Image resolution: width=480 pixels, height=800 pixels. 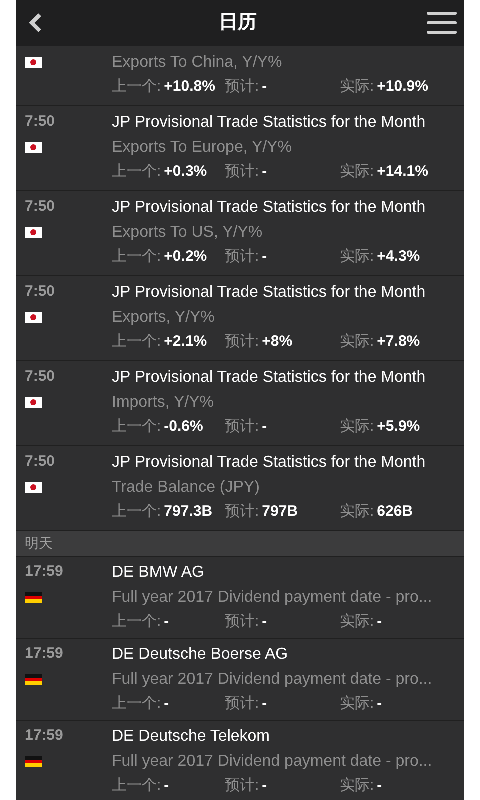 I want to click on event-subtitle: Exports To Europe, Y/Y%, so click(x=202, y=148).